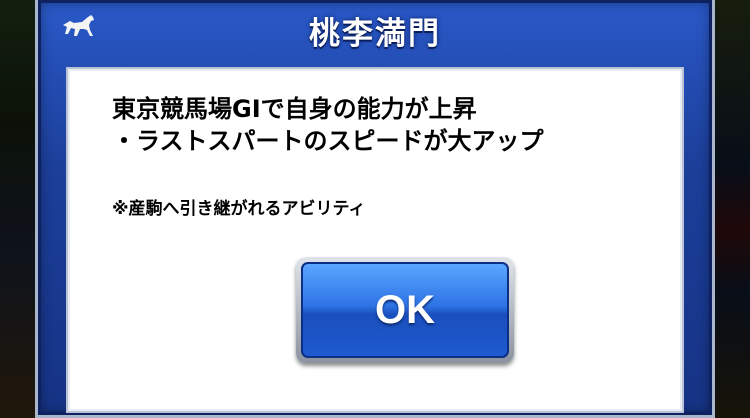 The height and width of the screenshot is (418, 750). I want to click on ok-button-label: OK, so click(405, 309).